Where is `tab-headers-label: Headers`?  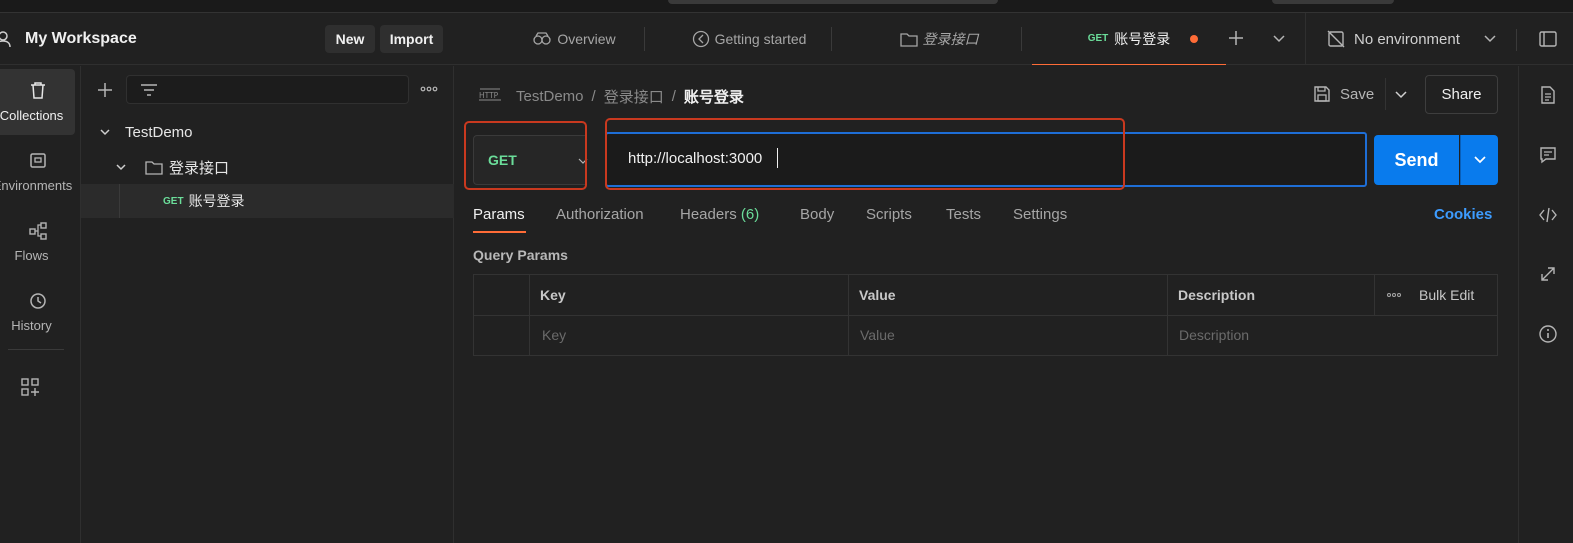
tab-headers-label: Headers is located at coordinates (708, 214).